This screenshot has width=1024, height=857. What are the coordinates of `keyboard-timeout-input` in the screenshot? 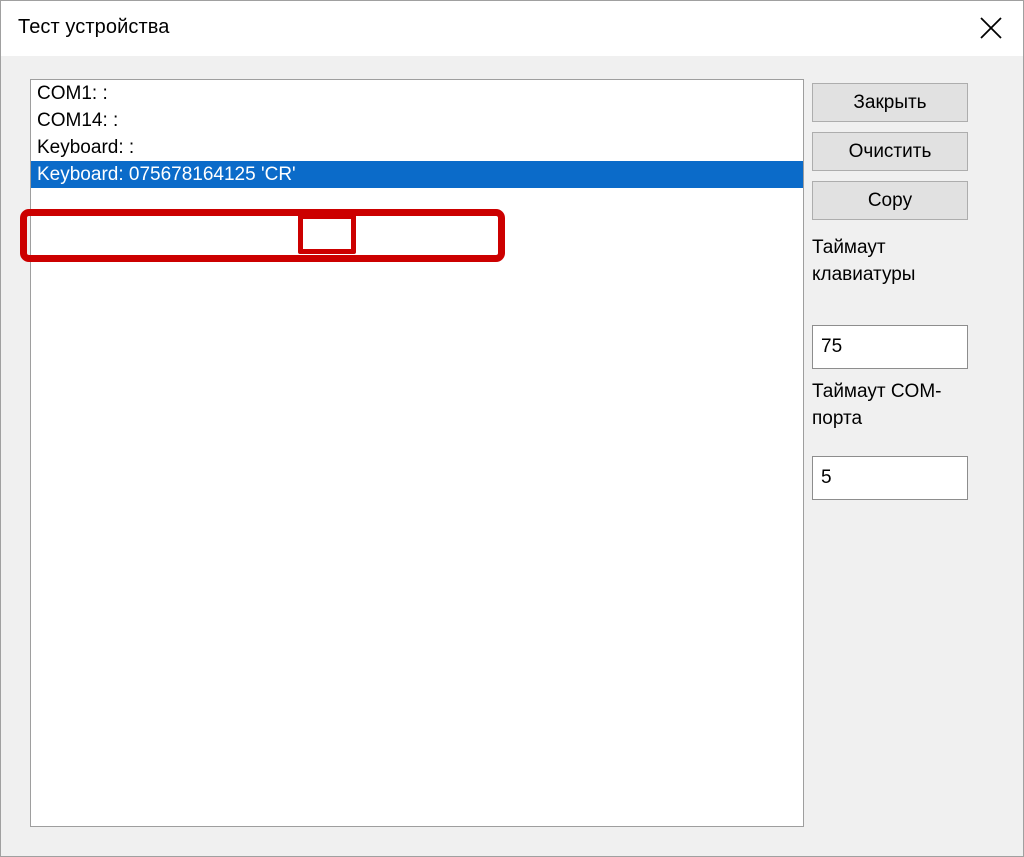 It's located at (890, 347).